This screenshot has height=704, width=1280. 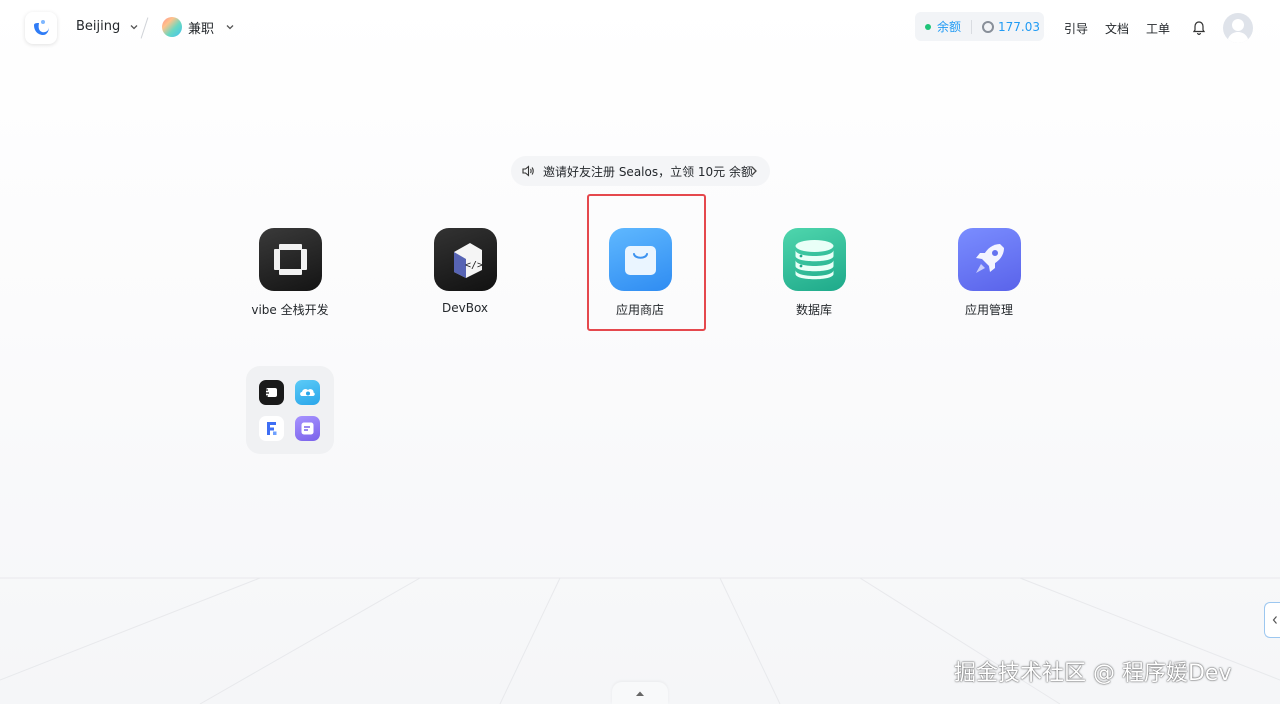 I want to click on top-nav-links: 引导 文档 工单, so click(x=1117, y=28).